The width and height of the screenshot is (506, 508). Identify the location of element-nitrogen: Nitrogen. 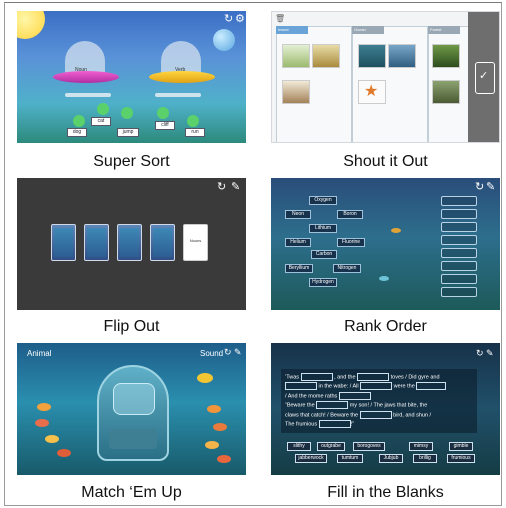
(347, 268).